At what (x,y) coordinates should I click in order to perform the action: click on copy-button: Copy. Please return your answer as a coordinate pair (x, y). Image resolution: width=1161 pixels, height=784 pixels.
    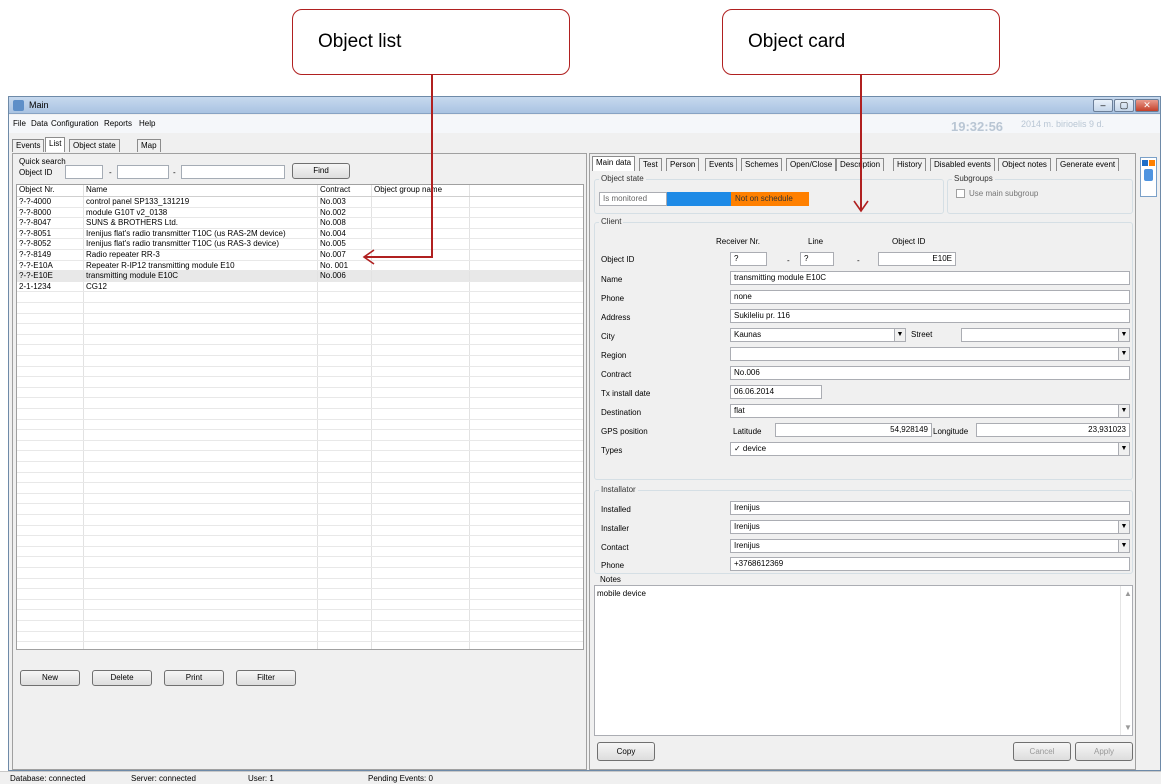
    Looking at the image, I should click on (626, 751).